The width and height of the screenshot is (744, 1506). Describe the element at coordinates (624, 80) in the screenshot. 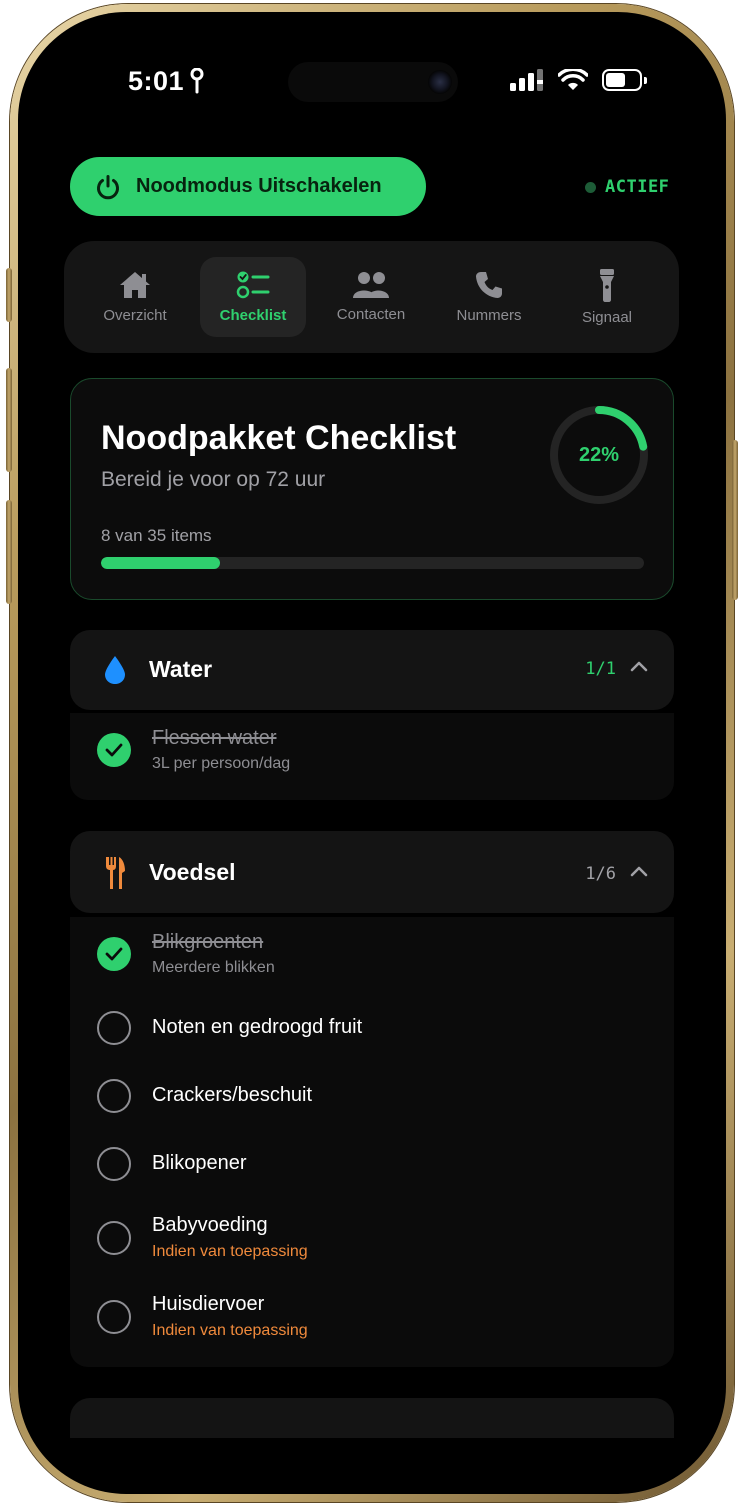

I see `battery-icon` at that location.